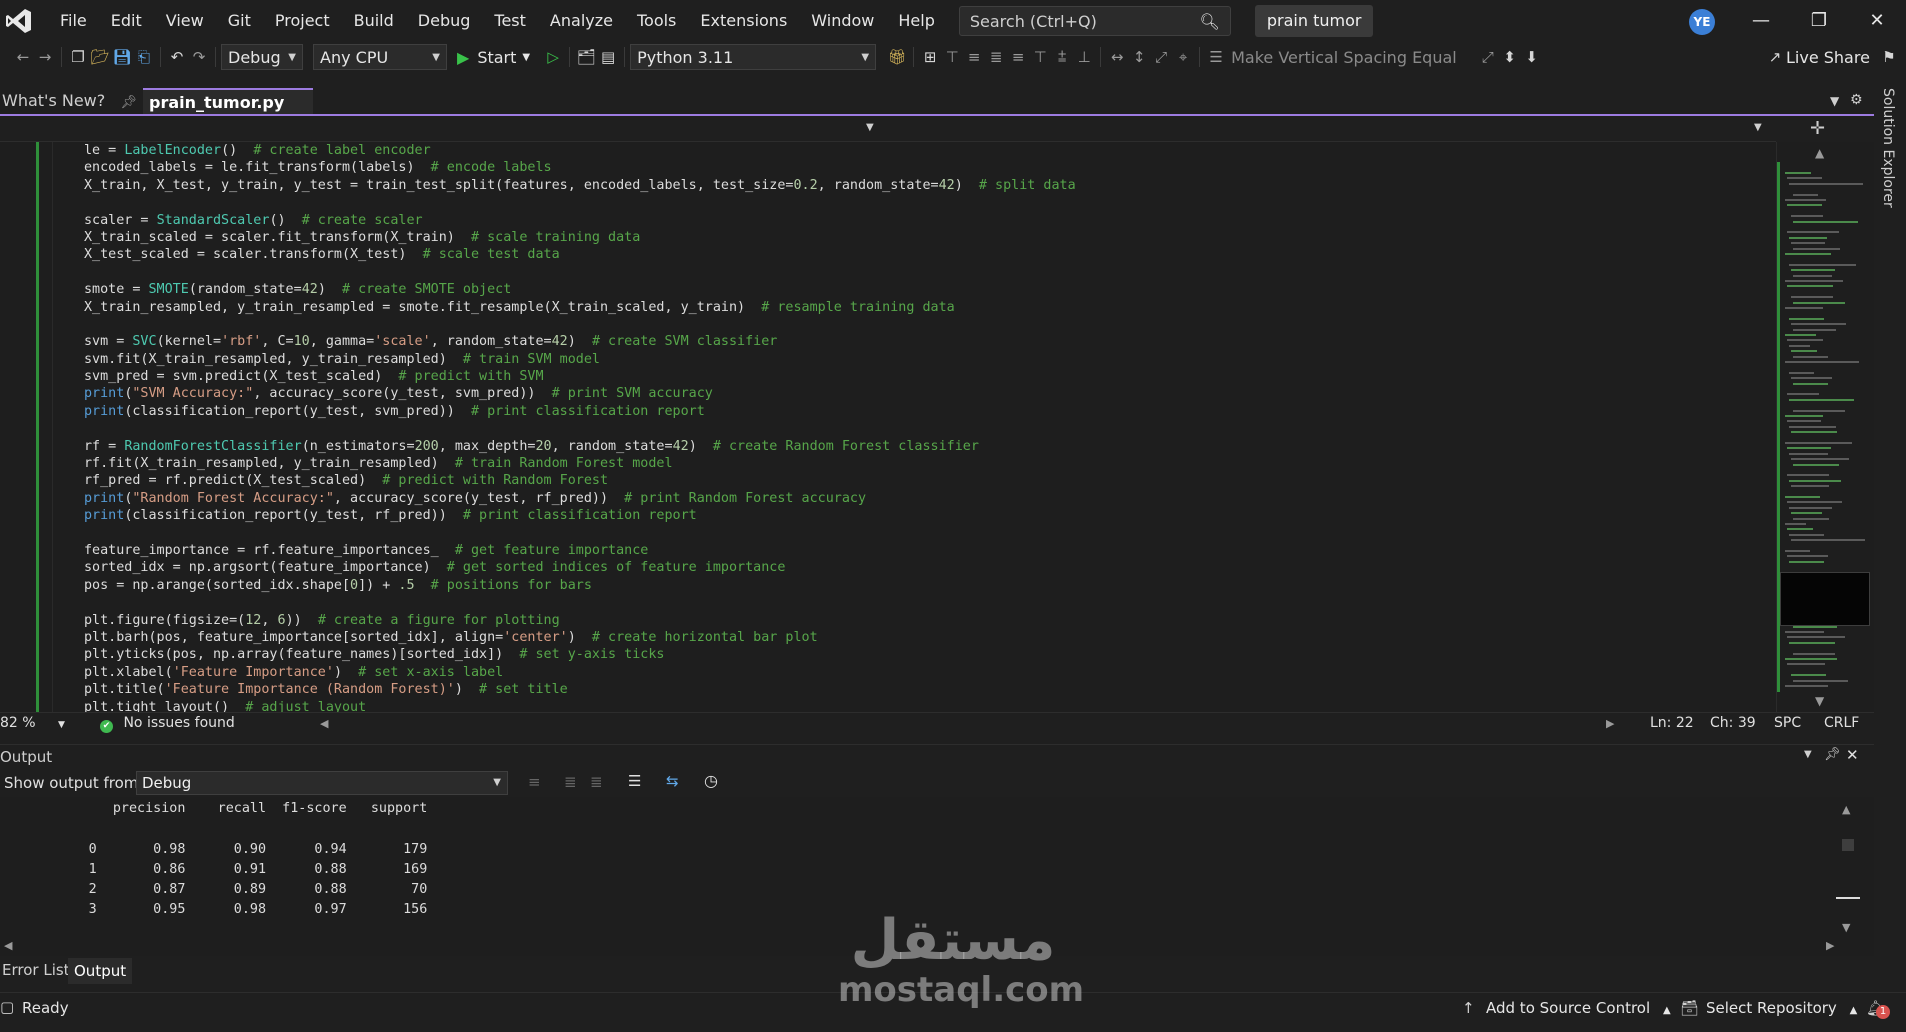 The image size is (1906, 1032). What do you see at coordinates (1877, 21) in the screenshot?
I see `close-window-icon: ✕` at bounding box center [1877, 21].